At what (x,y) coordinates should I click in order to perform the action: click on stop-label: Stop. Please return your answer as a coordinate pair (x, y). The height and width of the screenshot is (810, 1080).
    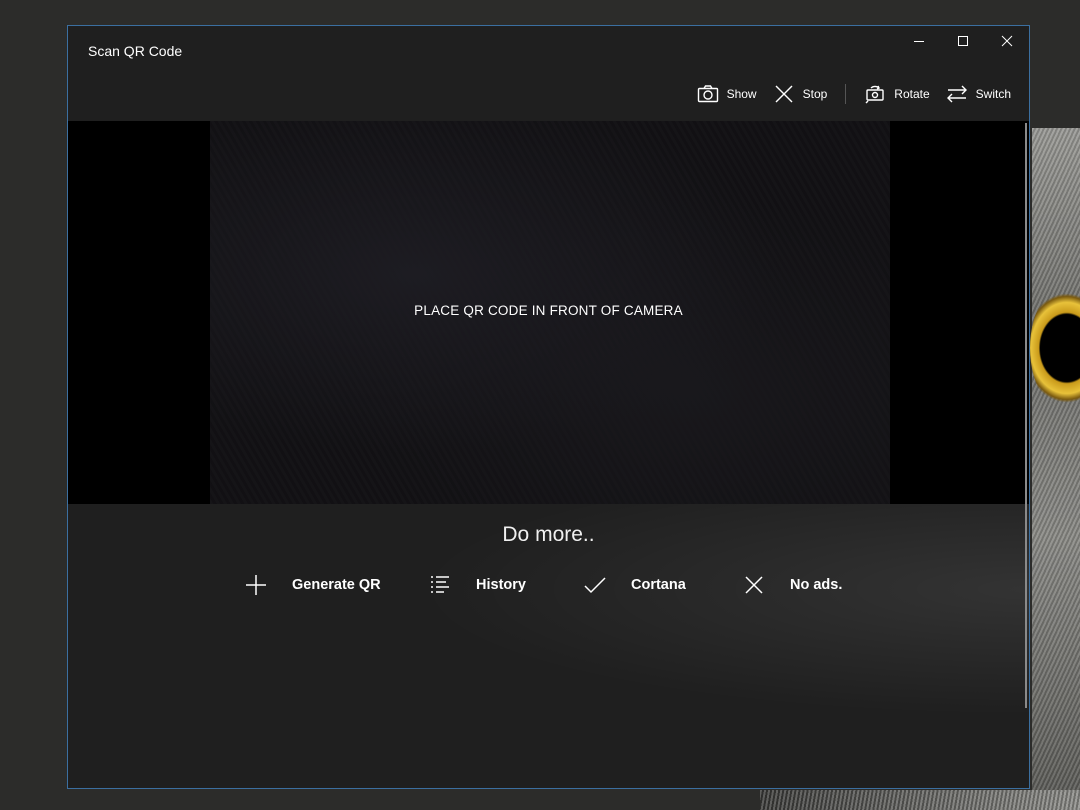
    Looking at the image, I should click on (815, 94).